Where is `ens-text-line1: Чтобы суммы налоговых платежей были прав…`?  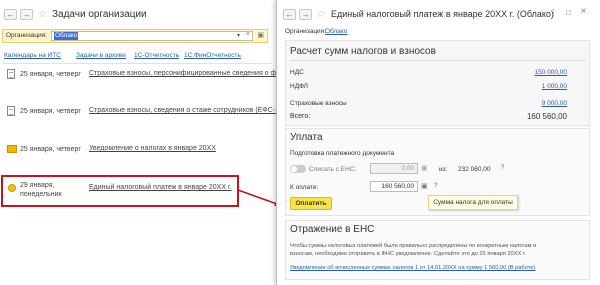 ens-text-line1: Чтобы суммы налоговых платежей были прав… is located at coordinates (413, 246).